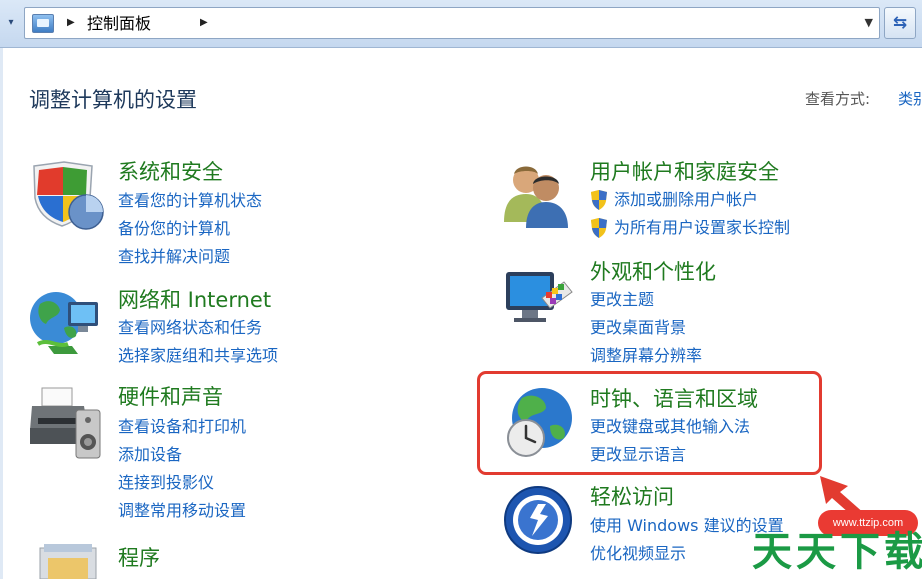 This screenshot has width=922, height=579. What do you see at coordinates (139, 558) in the screenshot?
I see `category-title: 程序` at bounding box center [139, 558].